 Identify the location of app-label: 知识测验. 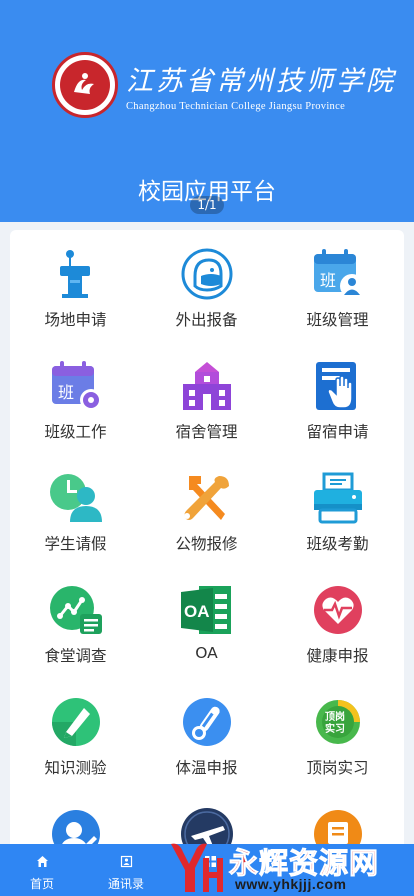
(75, 768).